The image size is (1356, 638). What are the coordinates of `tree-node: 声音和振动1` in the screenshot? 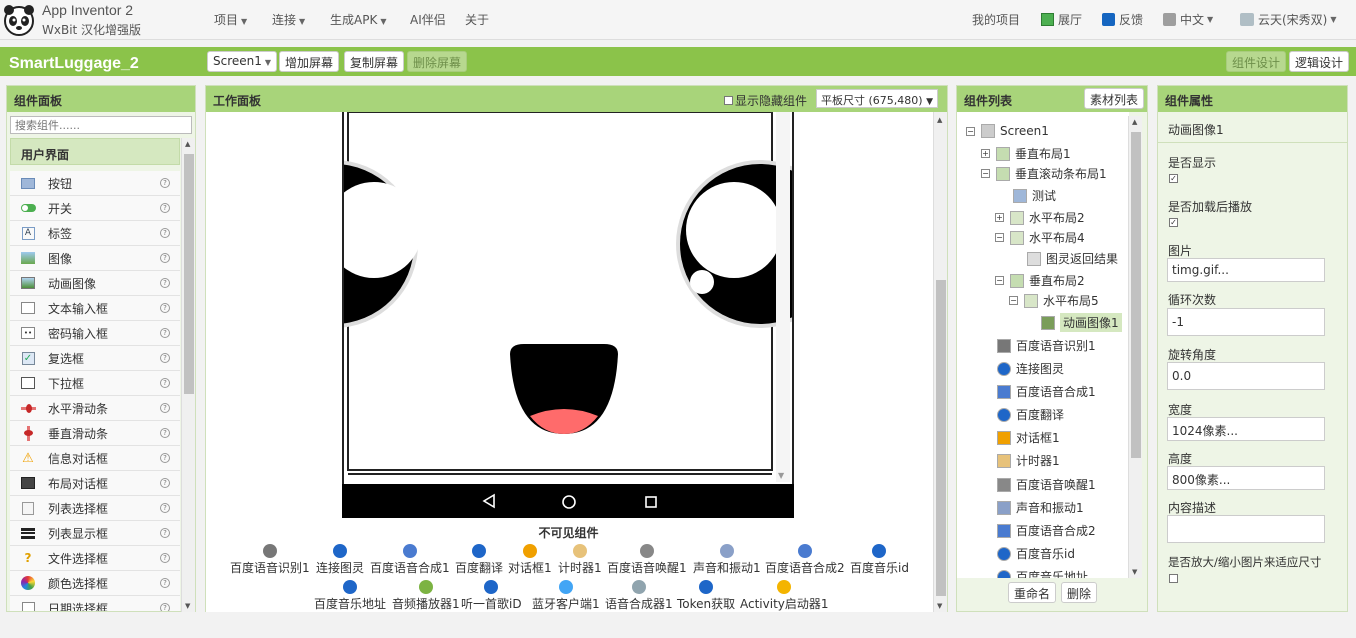 It's located at (1040, 507).